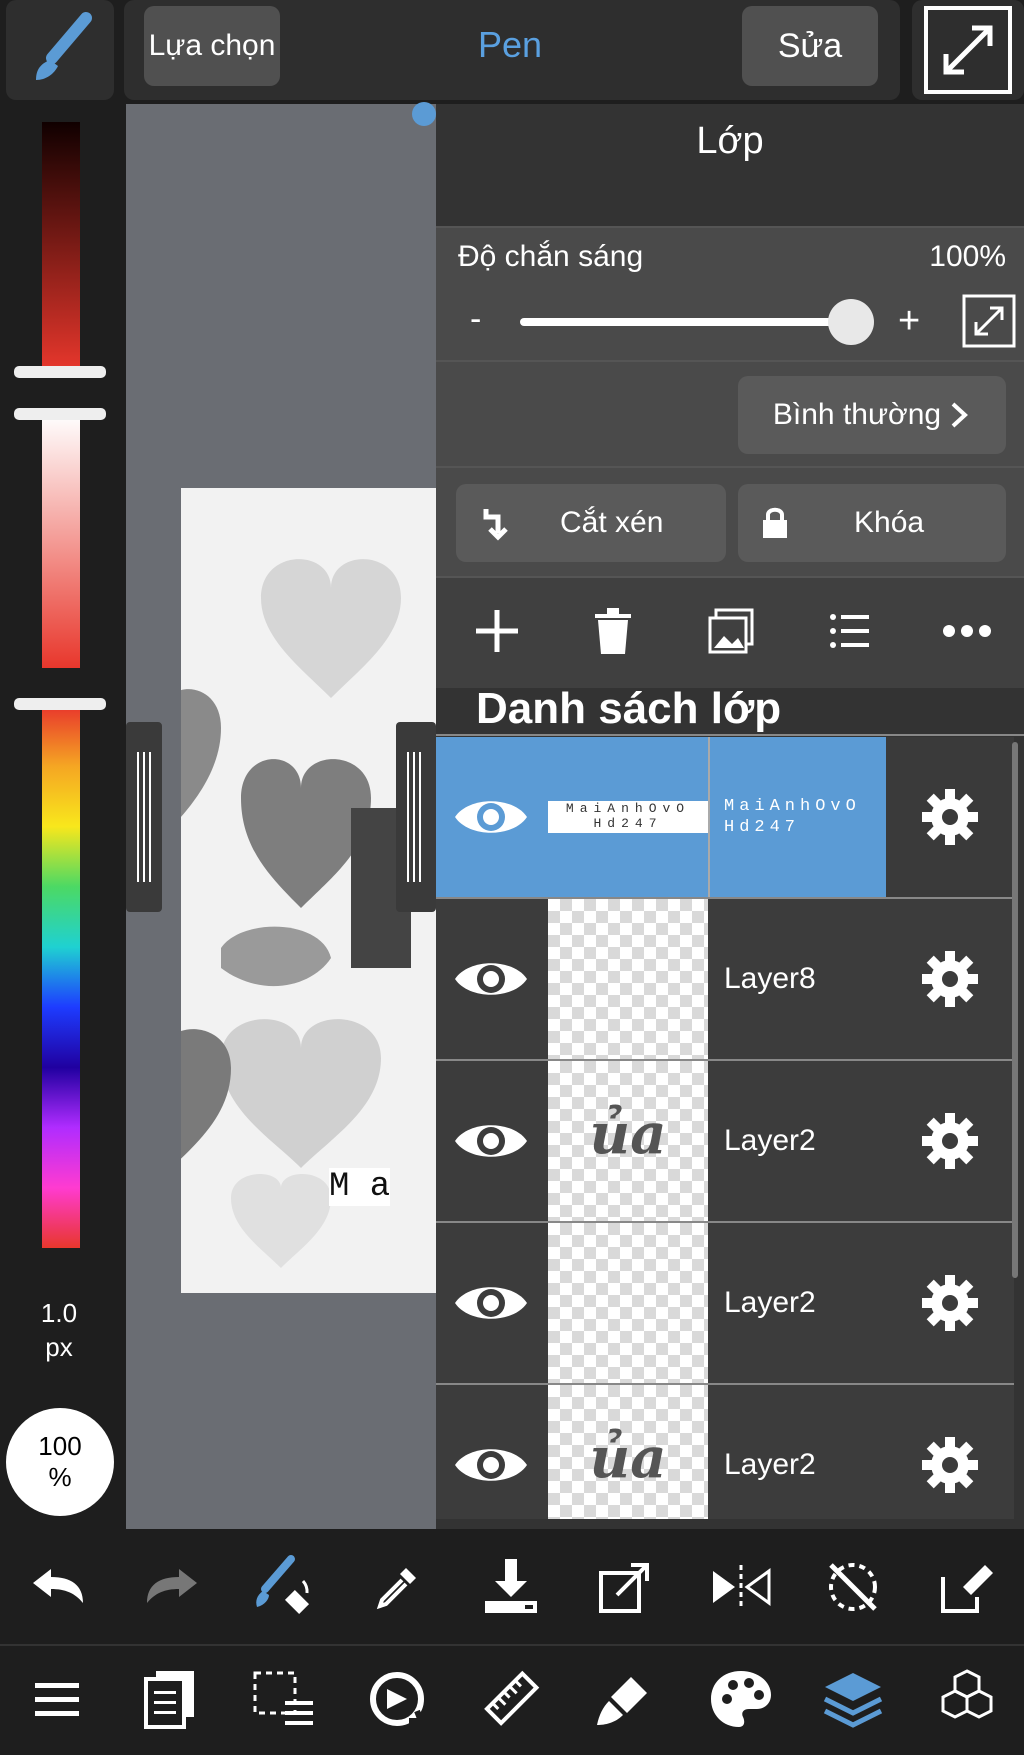 This screenshot has width=1024, height=1755. What do you see at coordinates (810, 46) in the screenshot?
I see `edit-button: Sửa` at bounding box center [810, 46].